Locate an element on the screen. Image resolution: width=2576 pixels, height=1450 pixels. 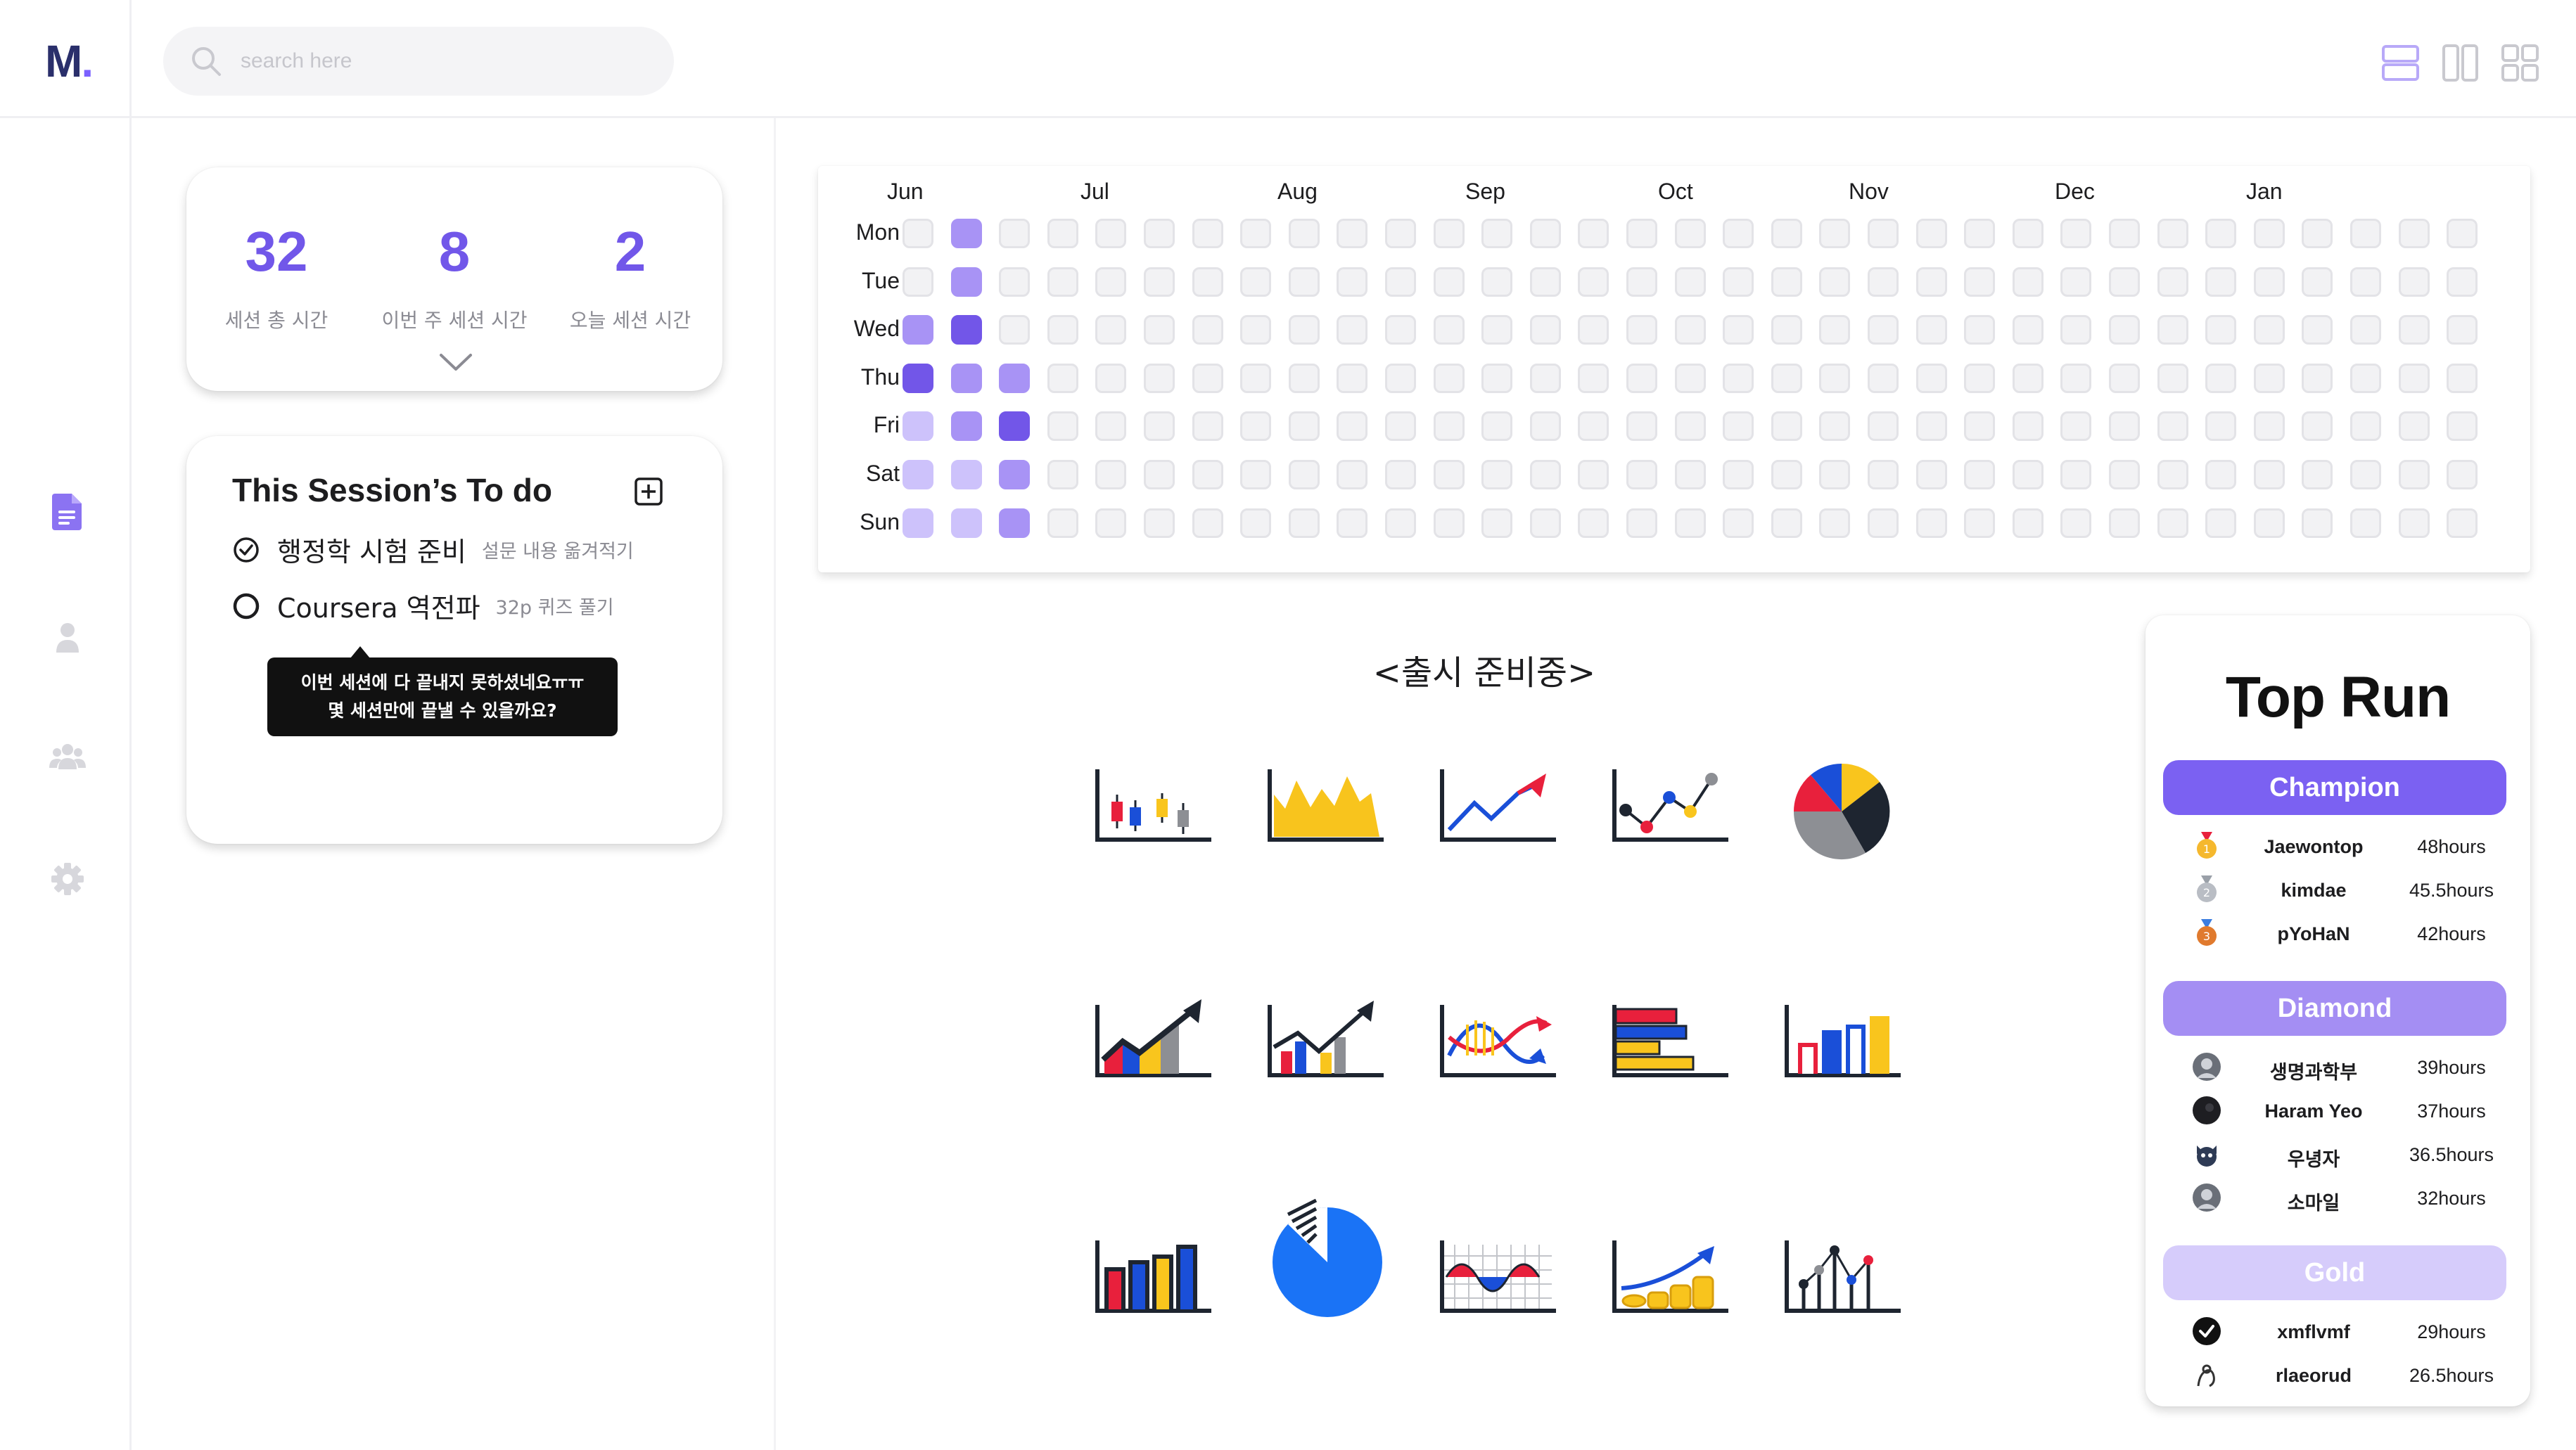
leaderboard-row: 1 Jaewontop 48hours is located at coordinates (2346, 846).